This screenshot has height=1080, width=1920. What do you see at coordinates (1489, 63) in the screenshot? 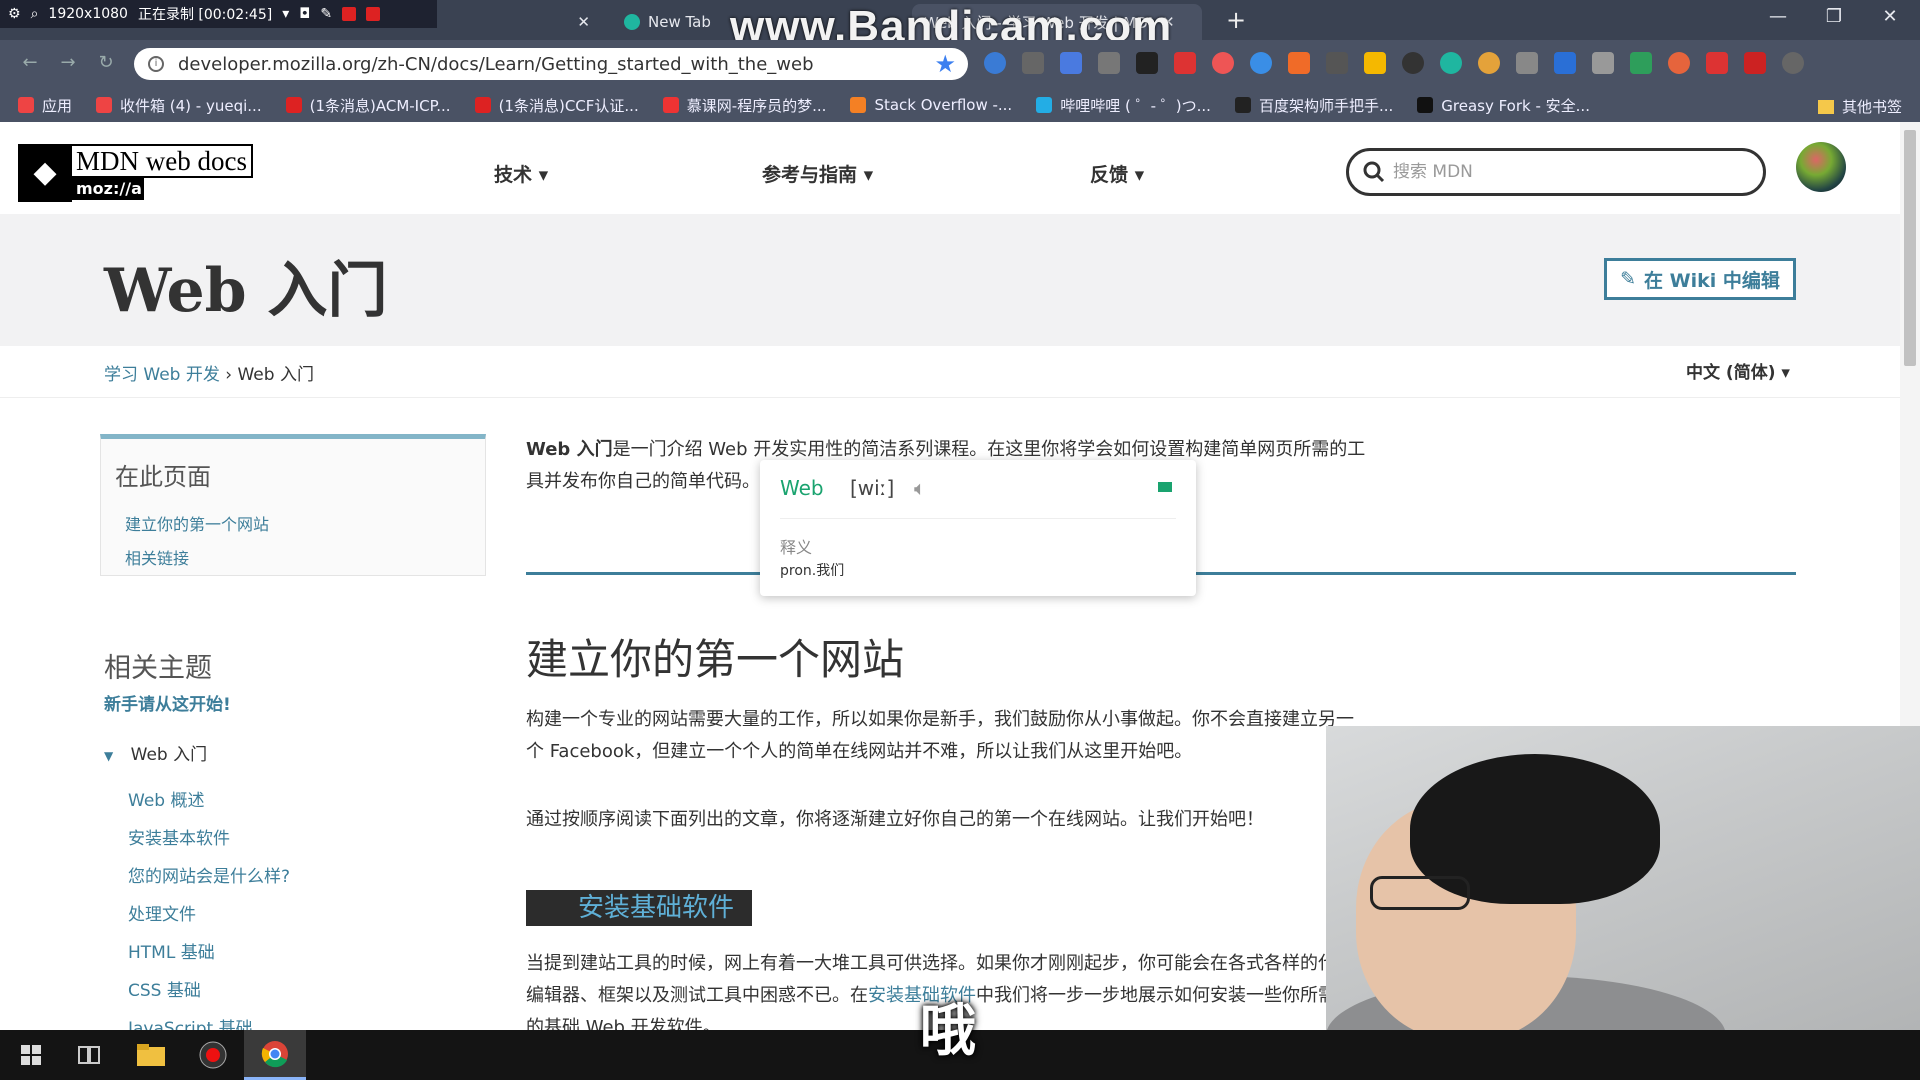
I see `extension-chrome-icon` at bounding box center [1489, 63].